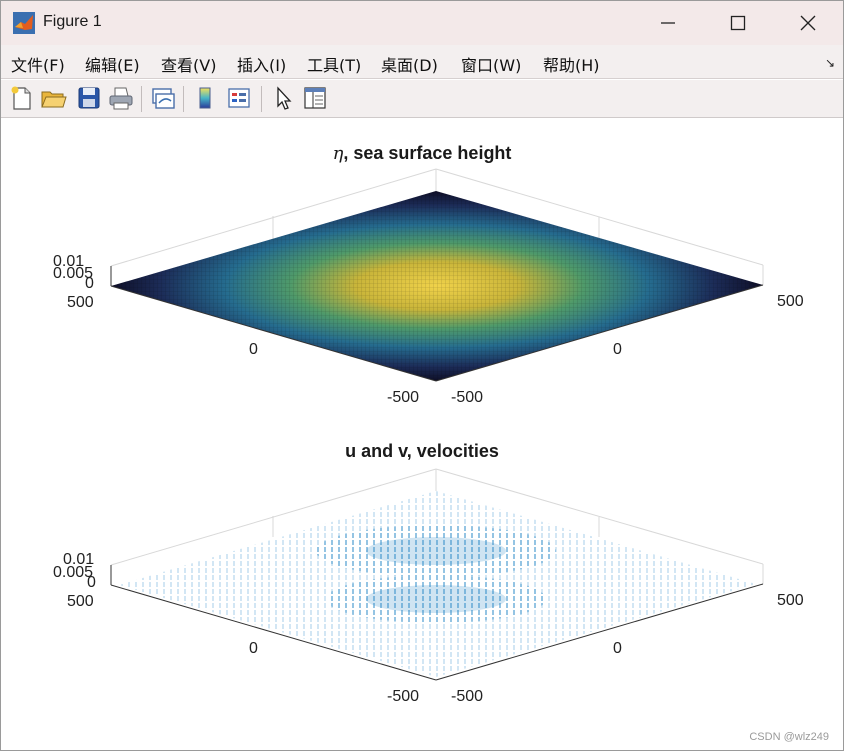  I want to click on property-inspector-icon, so click(315, 98).